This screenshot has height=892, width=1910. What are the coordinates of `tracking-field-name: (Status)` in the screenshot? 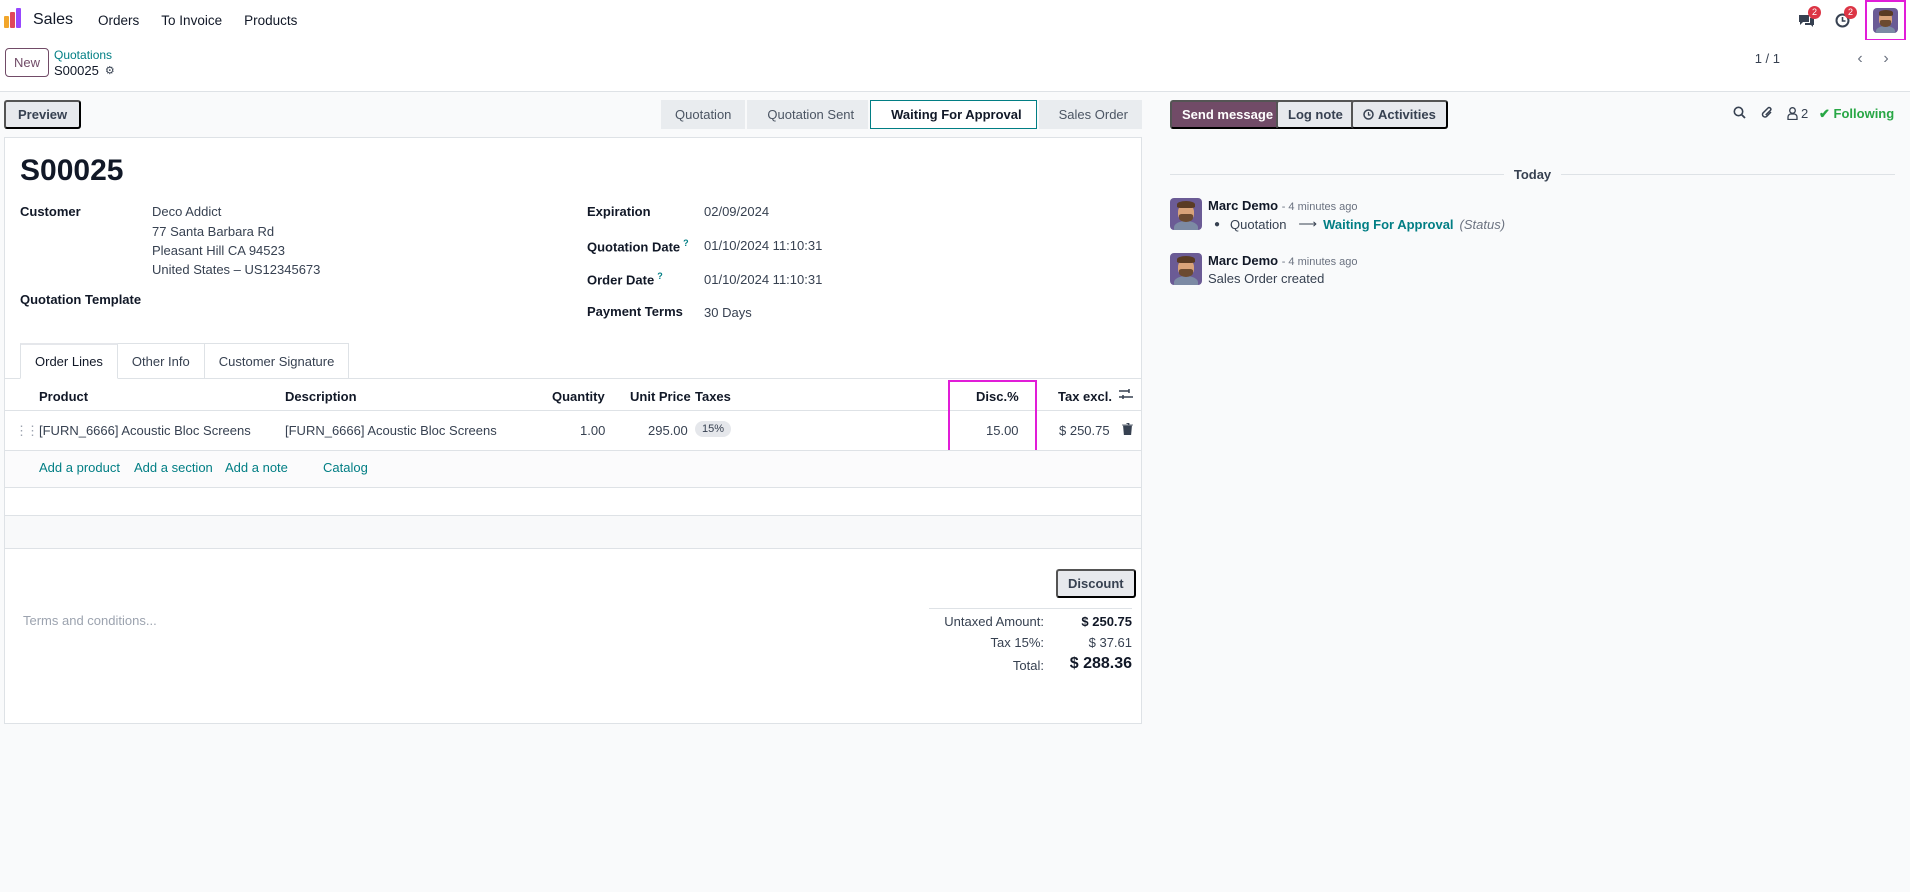 It's located at (1482, 224).